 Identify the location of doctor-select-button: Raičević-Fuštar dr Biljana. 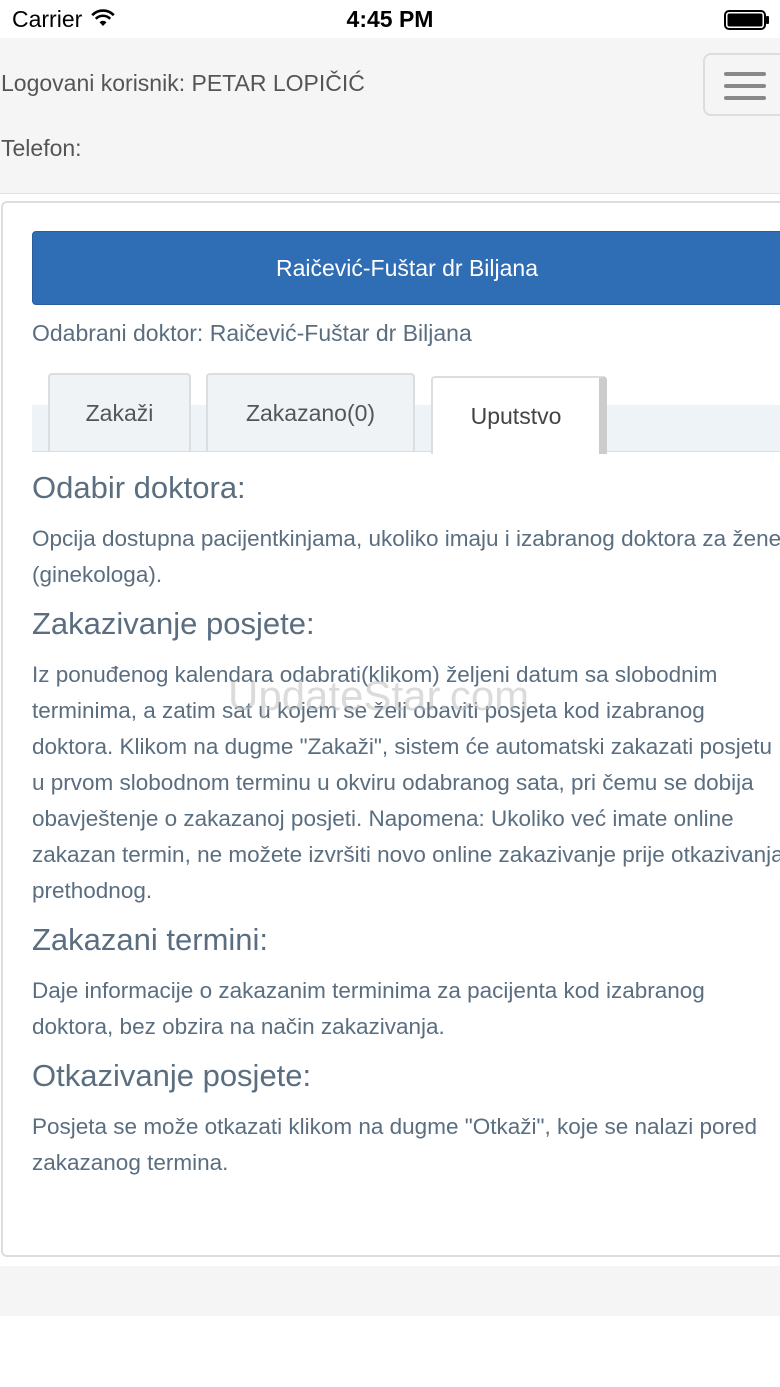
(406, 268).